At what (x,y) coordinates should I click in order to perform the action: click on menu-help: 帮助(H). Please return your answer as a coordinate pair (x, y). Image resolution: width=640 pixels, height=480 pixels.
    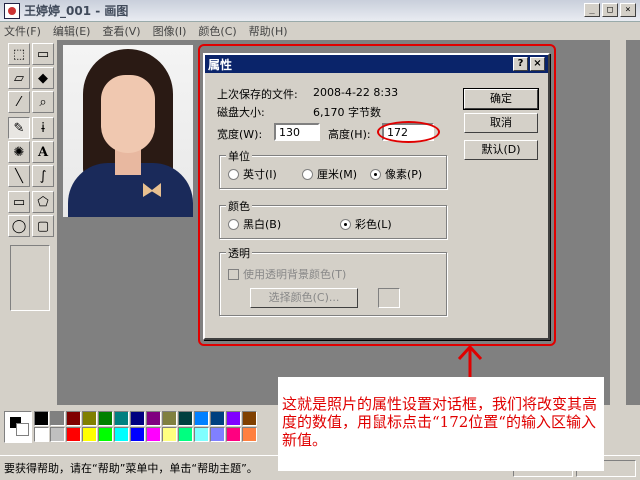
    Looking at the image, I should click on (268, 31).